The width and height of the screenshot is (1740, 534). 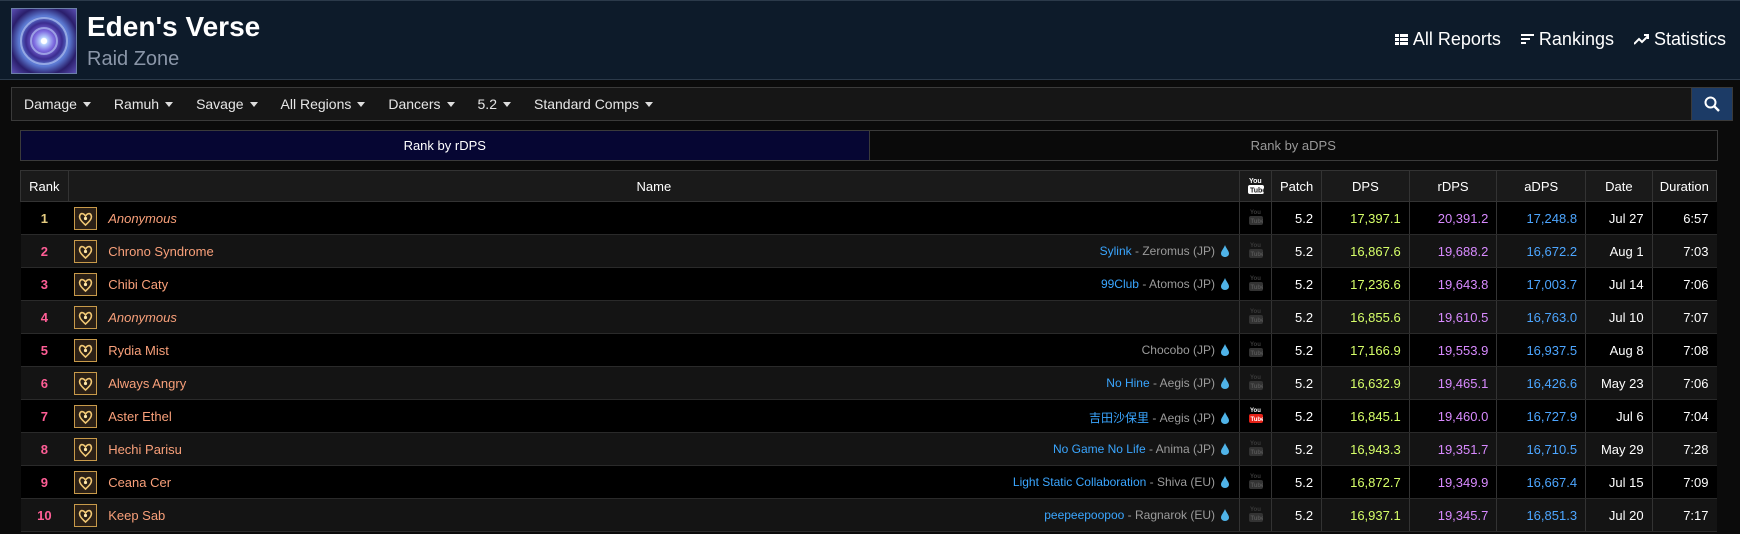 What do you see at coordinates (1452, 284) in the screenshot?
I see `rdps-cell: 19,643.8` at bounding box center [1452, 284].